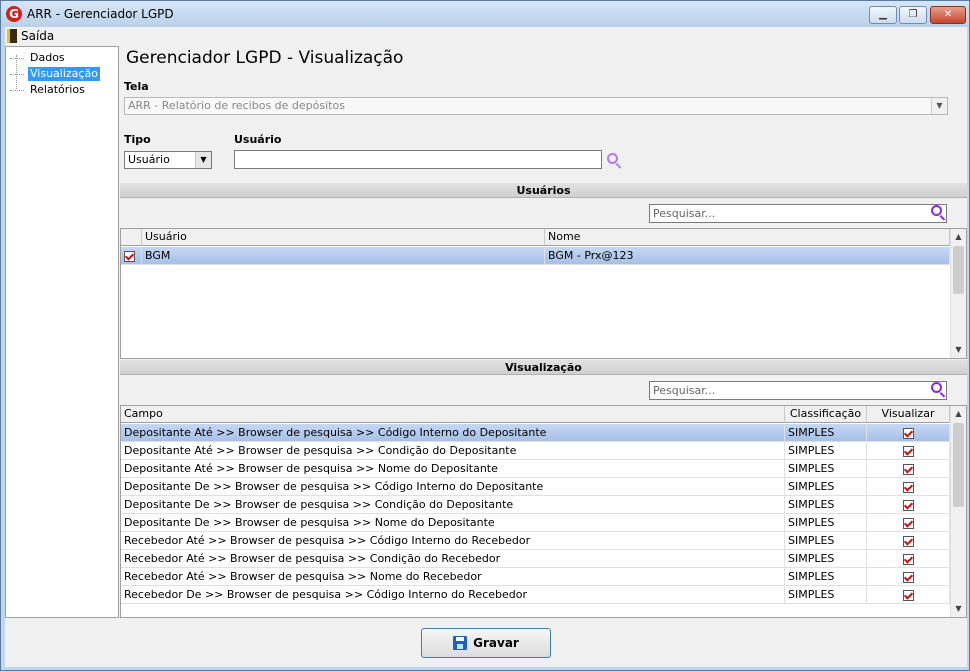  Describe the element at coordinates (265, 58) in the screenshot. I see `page-title: Gerenciador LGPD - Visualização` at that location.